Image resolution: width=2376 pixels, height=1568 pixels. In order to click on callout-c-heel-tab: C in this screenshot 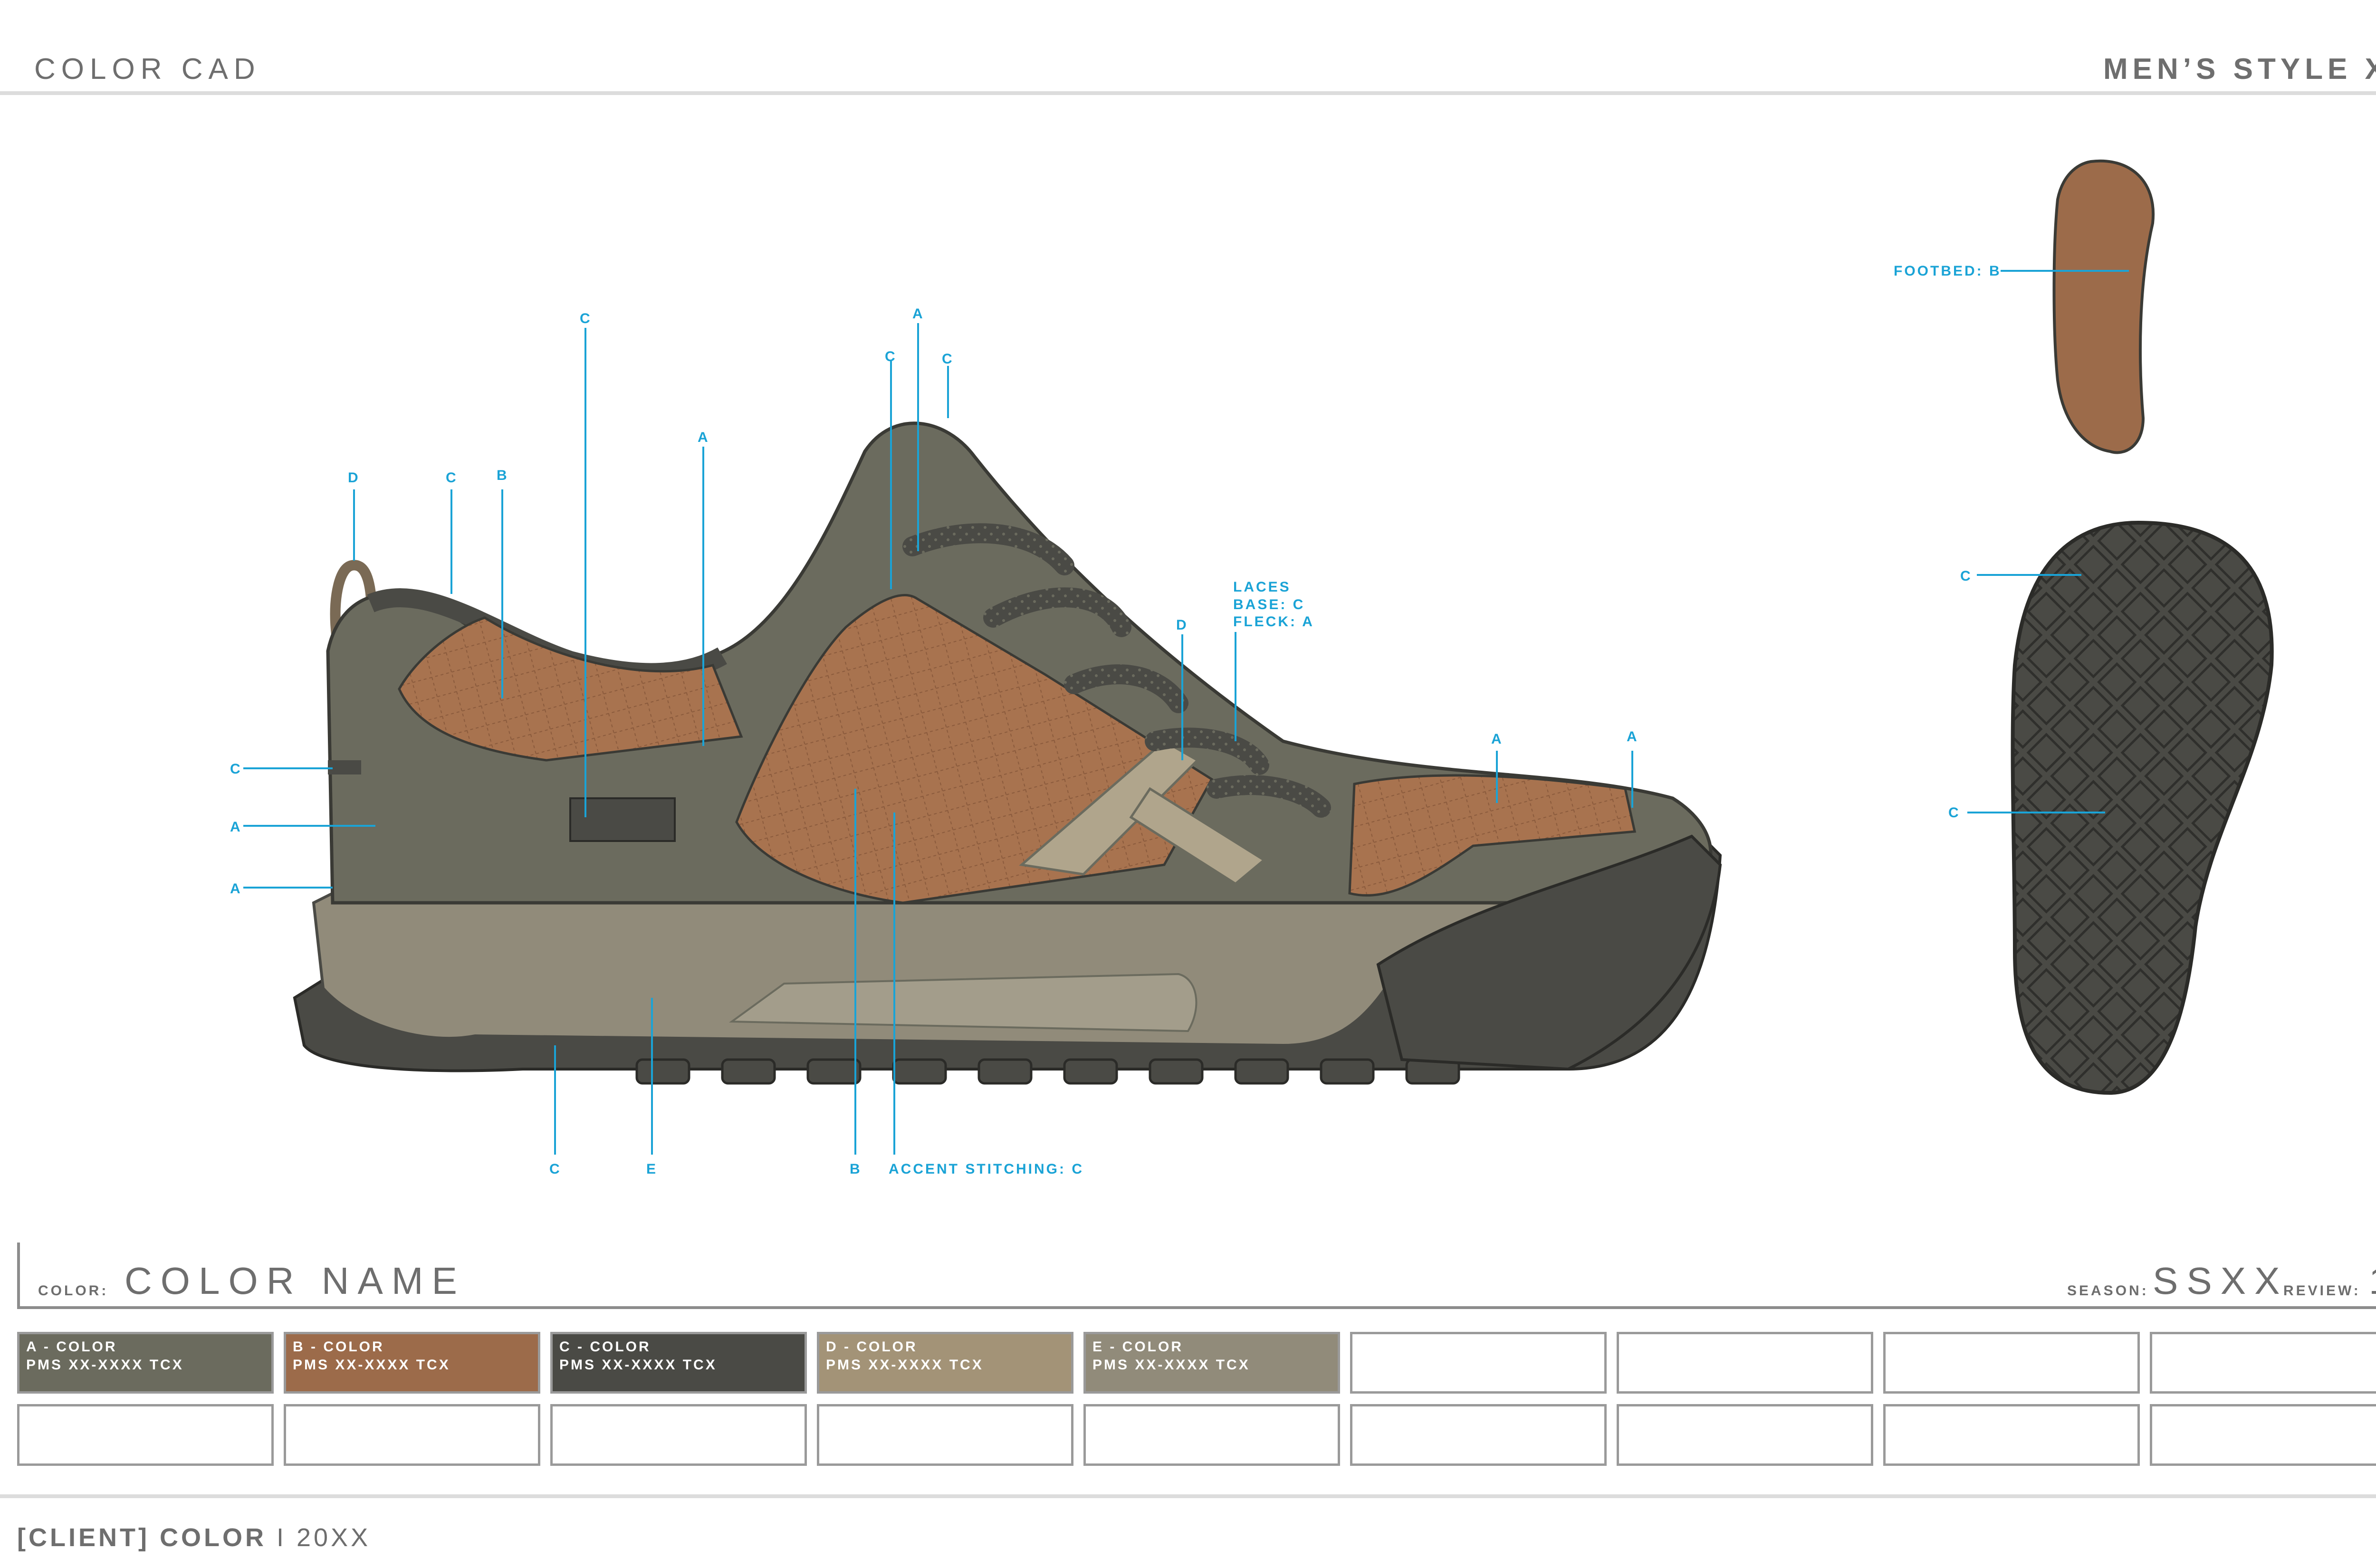, I will do `click(236, 769)`.